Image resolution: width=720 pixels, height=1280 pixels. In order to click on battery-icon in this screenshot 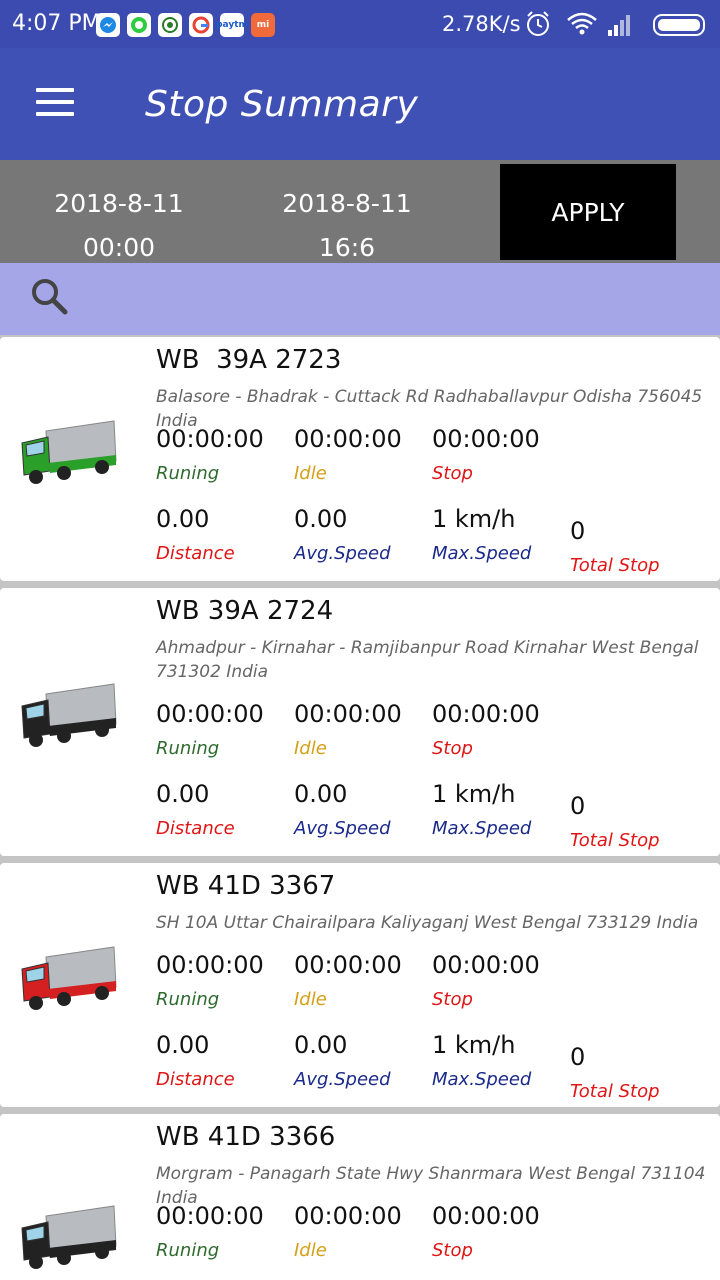, I will do `click(679, 25)`.